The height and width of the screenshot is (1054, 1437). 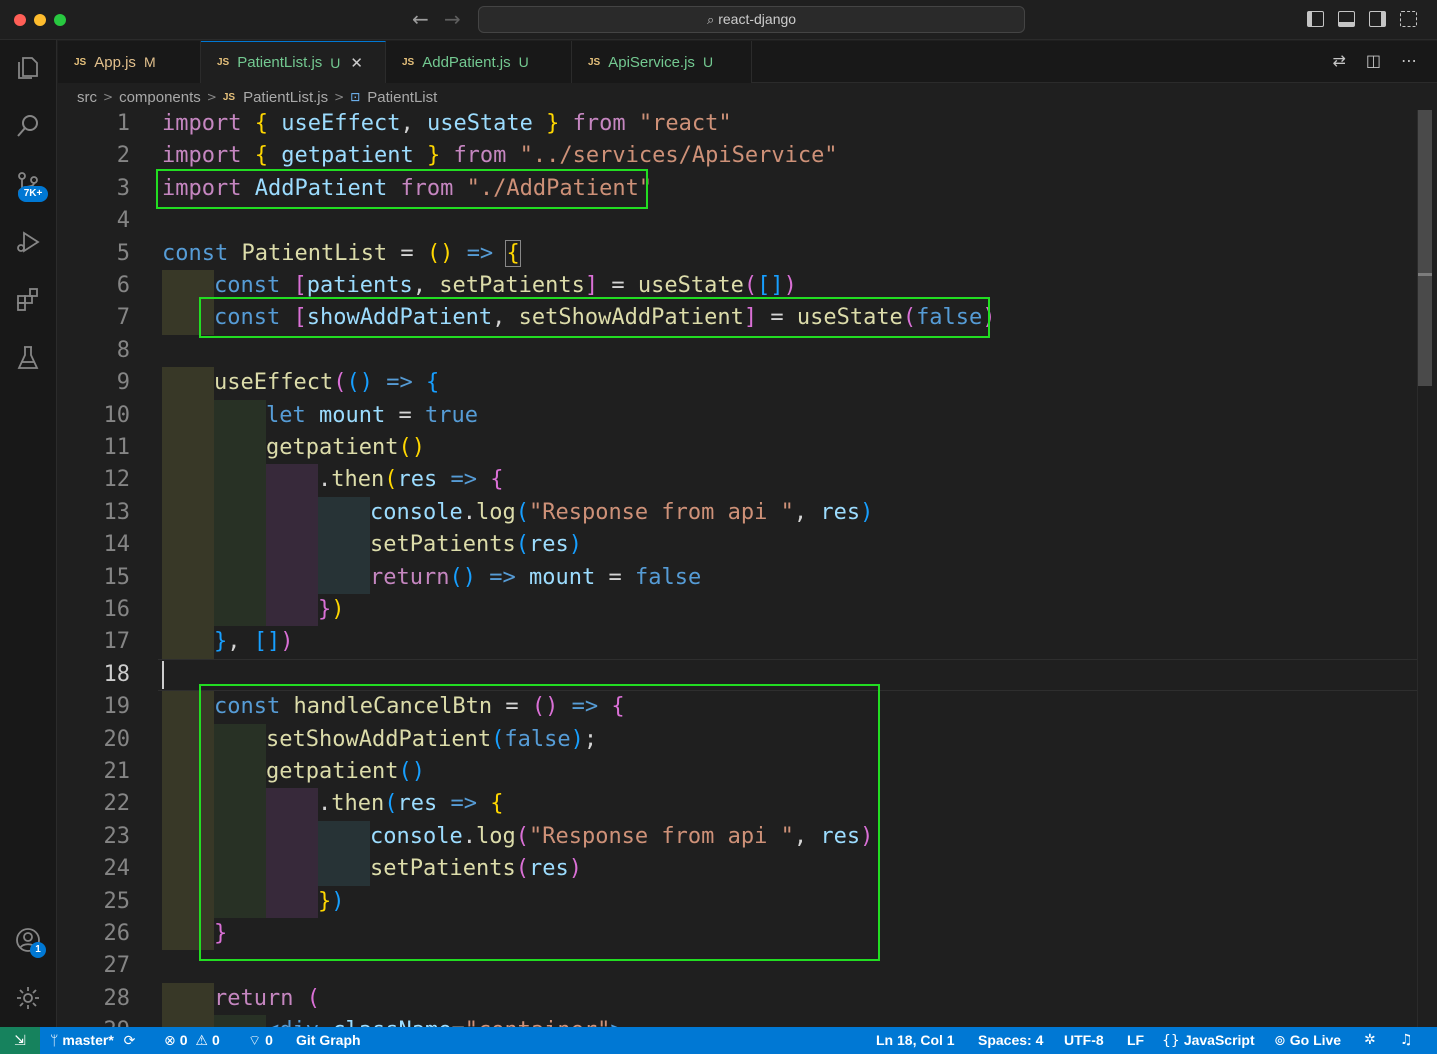 I want to click on highlight-box-import, so click(x=402, y=189).